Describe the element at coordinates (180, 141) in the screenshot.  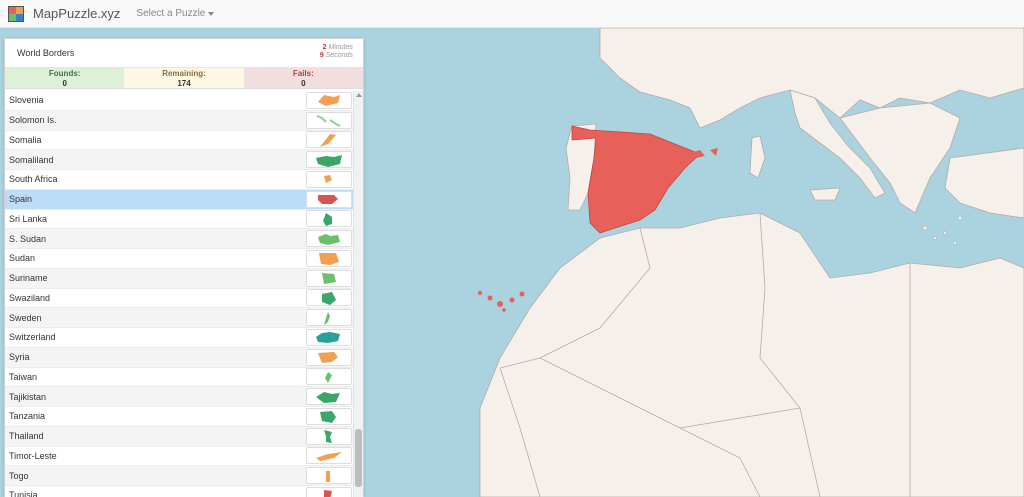
I see `country-row: Somalia` at that location.